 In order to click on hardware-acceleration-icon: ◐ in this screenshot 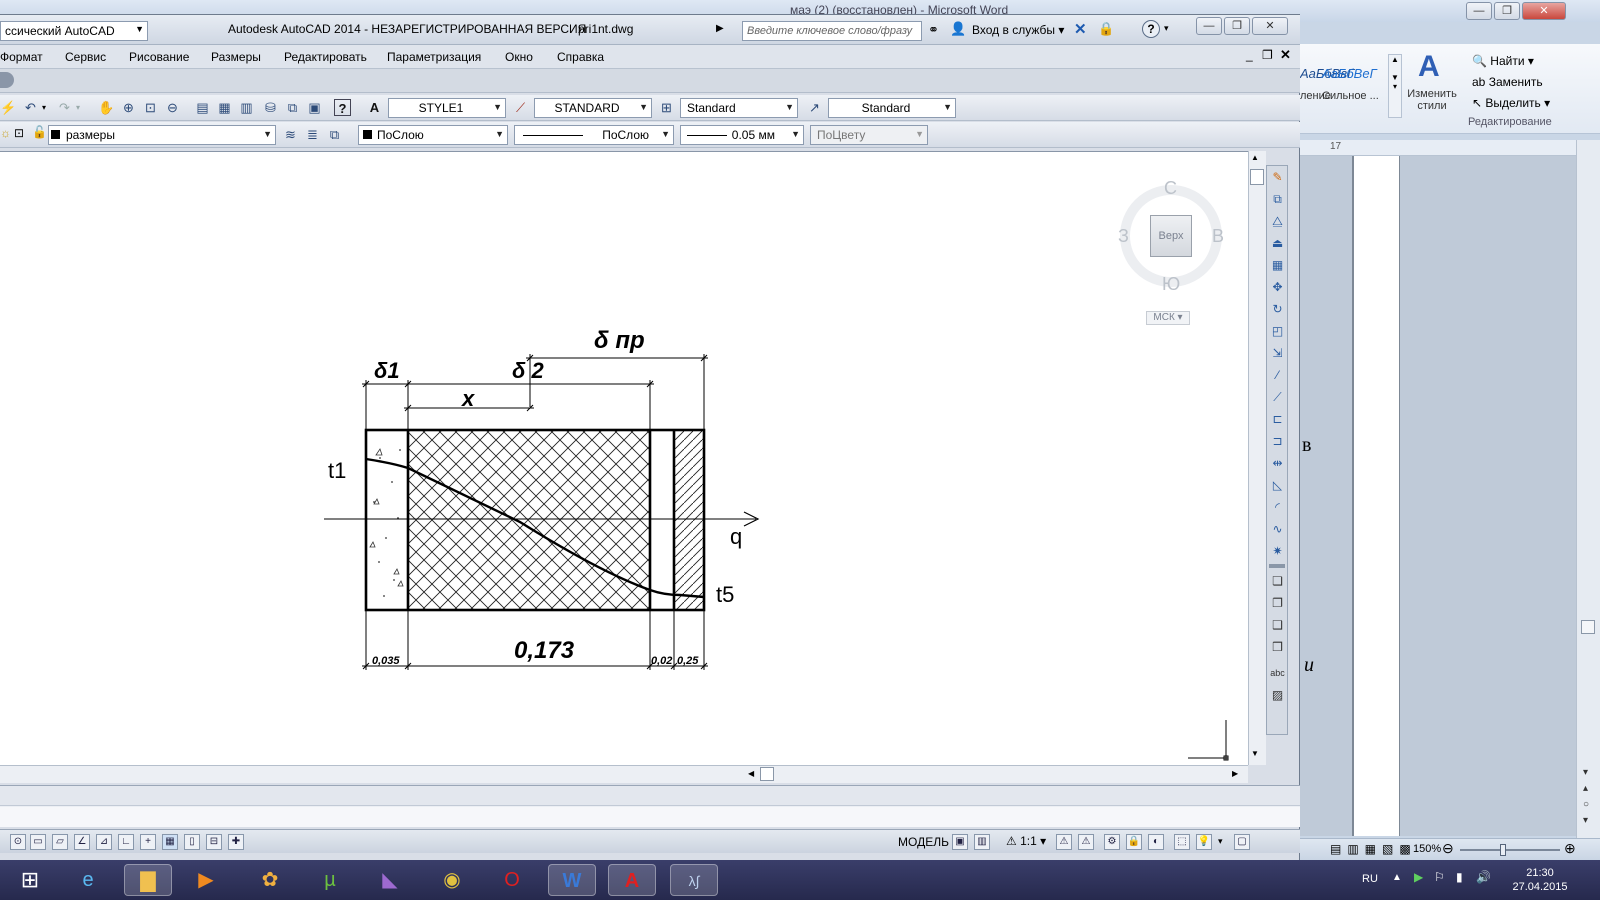, I will do `click(1156, 842)`.